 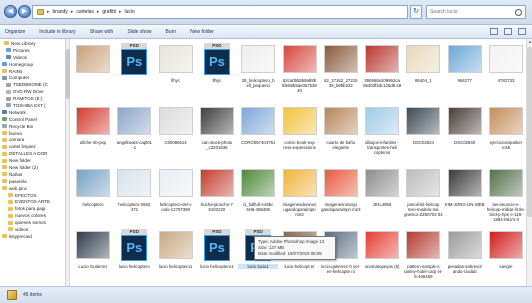 What do you see at coordinates (465, 196) in the screenshot?
I see `file-item: KIM-JONG-UN-WEB` at bounding box center [465, 196].